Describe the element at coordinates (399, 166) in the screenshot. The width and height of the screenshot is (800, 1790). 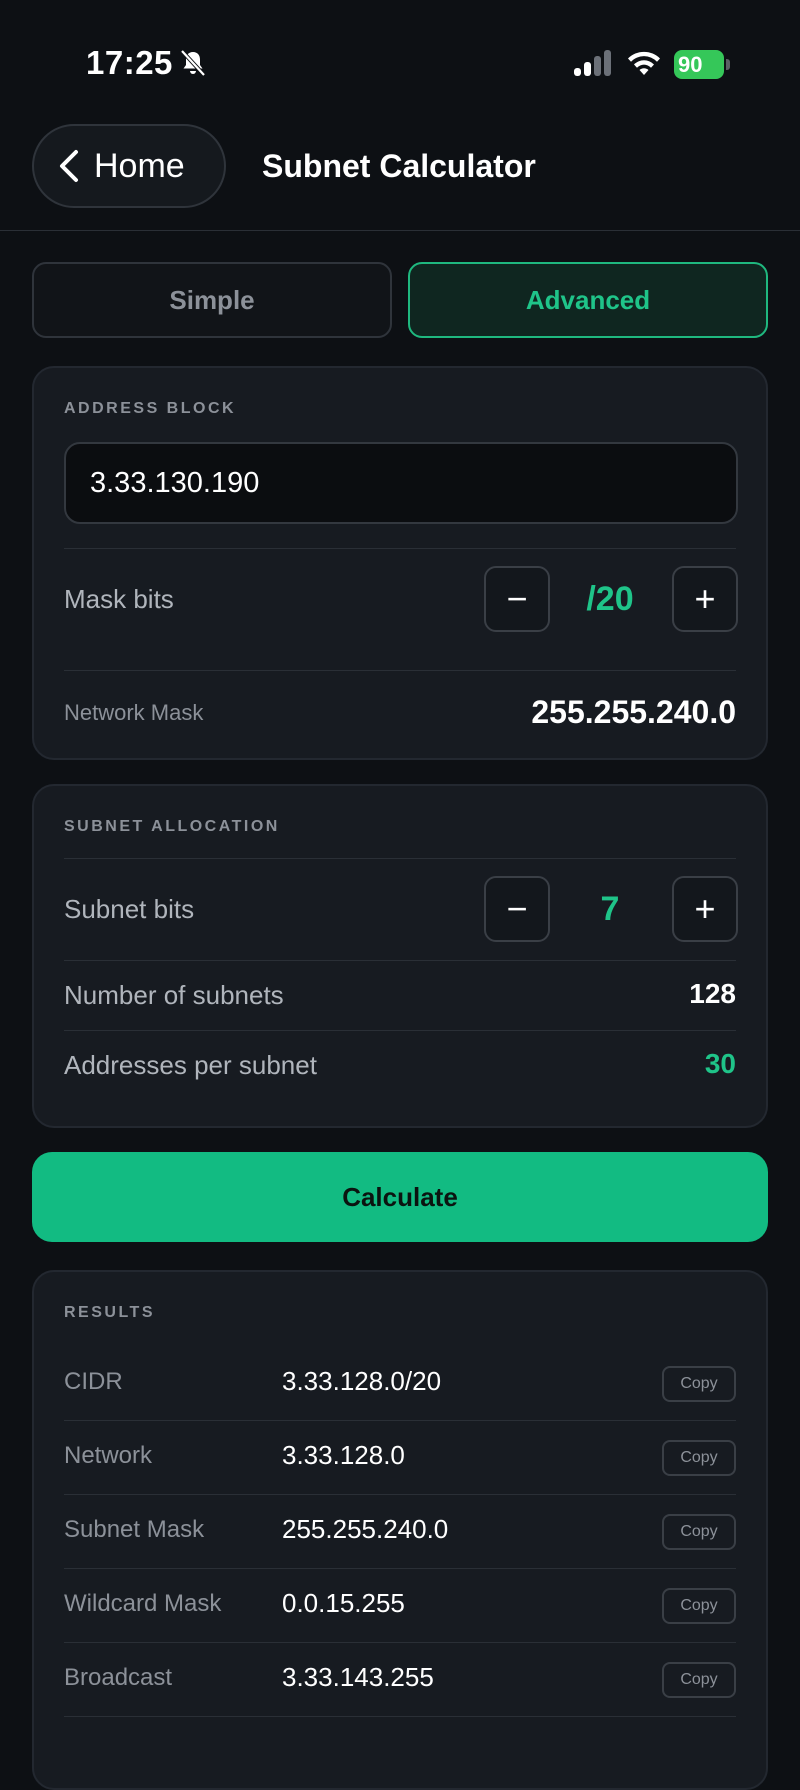
I see `page-title: Subnet Calculator` at that location.